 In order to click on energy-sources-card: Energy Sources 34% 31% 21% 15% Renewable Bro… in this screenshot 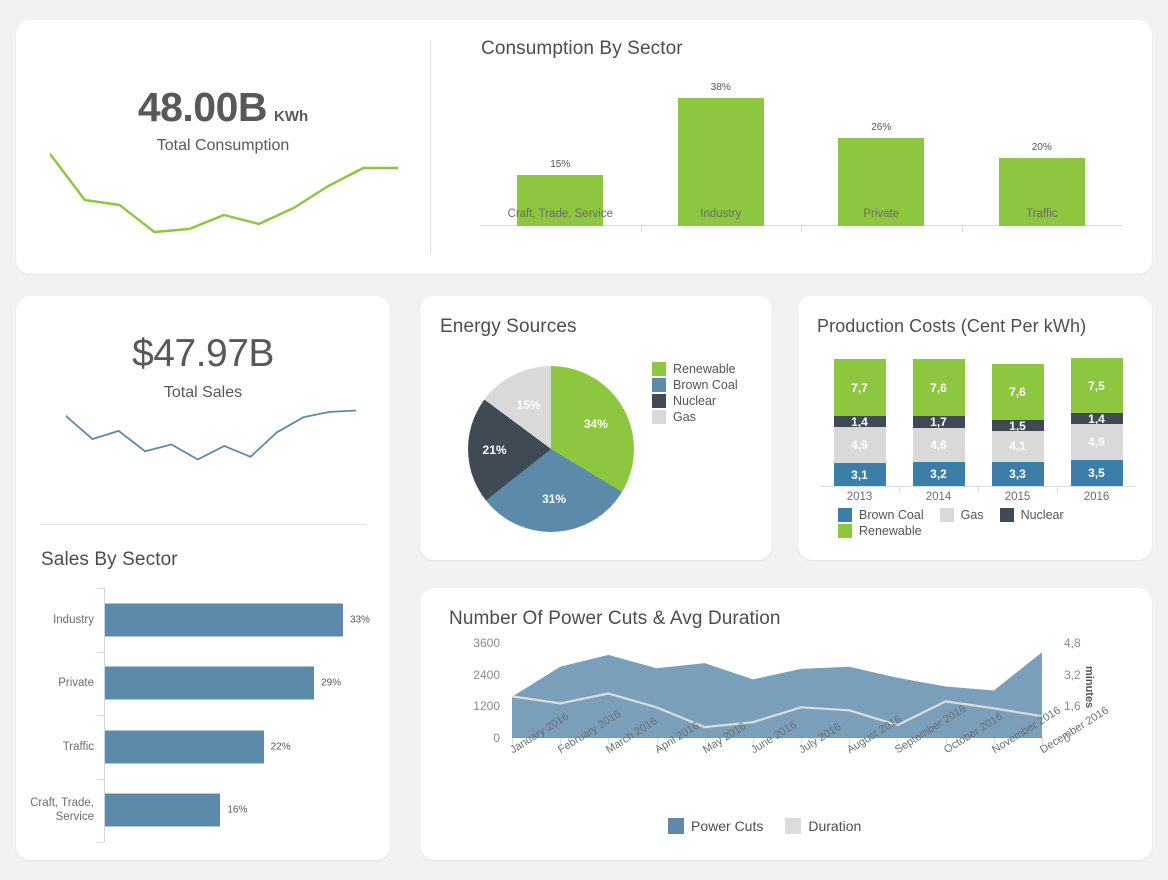, I will do `click(596, 428)`.